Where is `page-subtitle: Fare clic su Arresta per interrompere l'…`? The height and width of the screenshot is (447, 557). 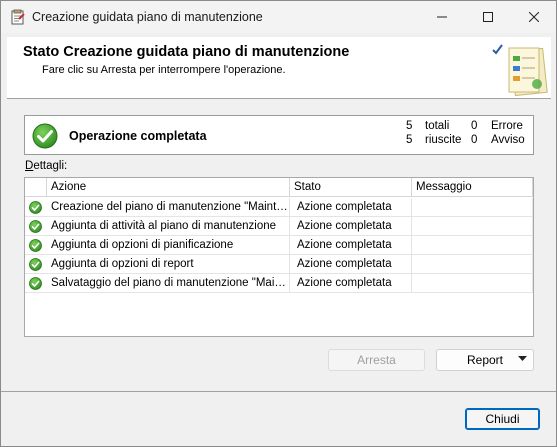 page-subtitle: Fare clic su Arresta per interrompere l'… is located at coordinates (164, 70).